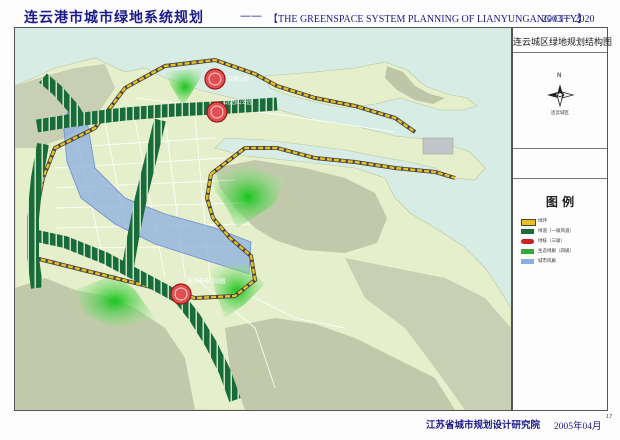  Describe the element at coordinates (560, 113) in the screenshot. I see `locator-caption: 连云城区` at that location.